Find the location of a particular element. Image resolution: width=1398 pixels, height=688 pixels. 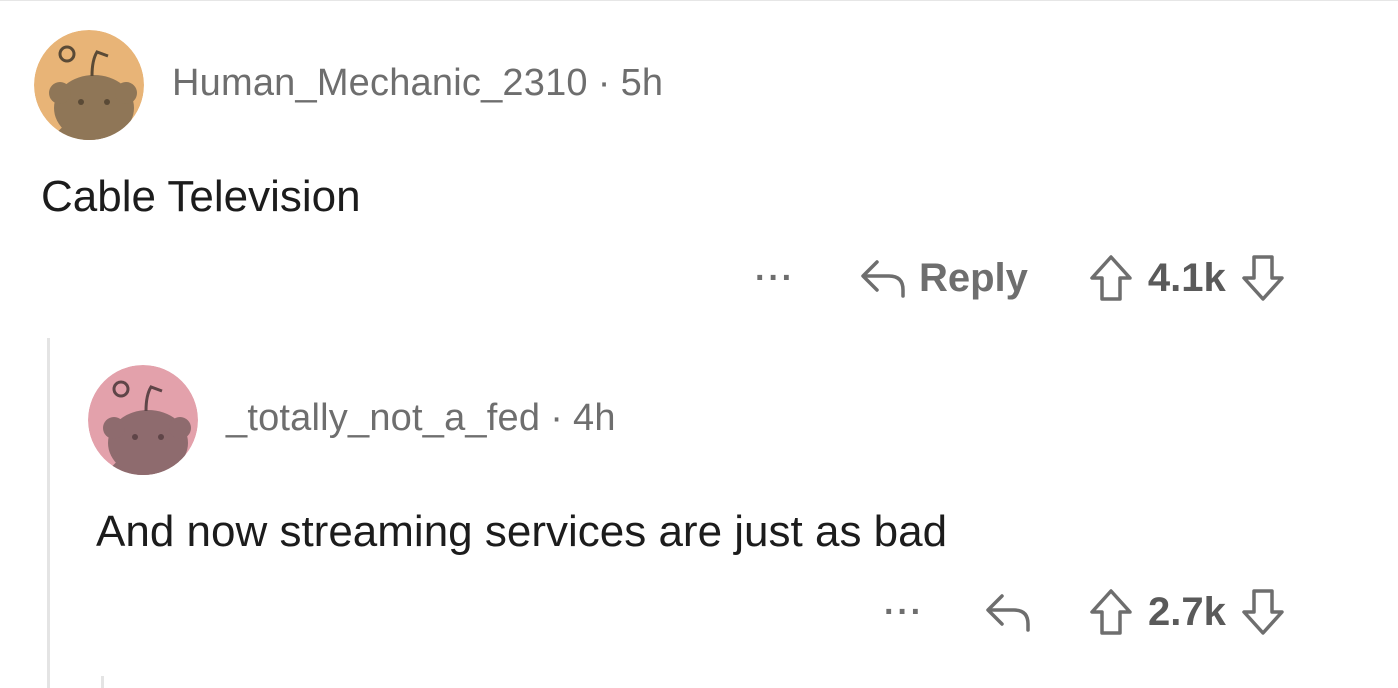

comment-actions: ··· Reply 4.1k is located at coordinates (1020, 278).